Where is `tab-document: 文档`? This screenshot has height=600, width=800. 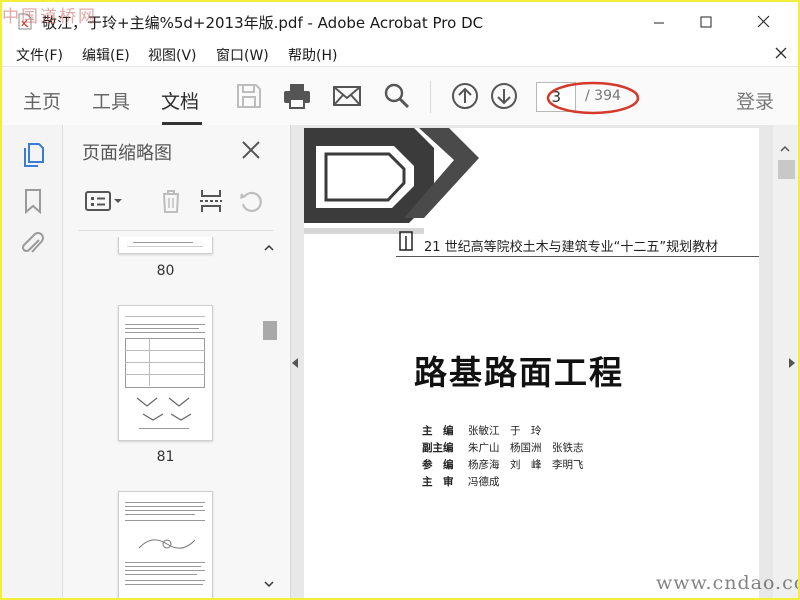 tab-document: 文档 is located at coordinates (180, 100).